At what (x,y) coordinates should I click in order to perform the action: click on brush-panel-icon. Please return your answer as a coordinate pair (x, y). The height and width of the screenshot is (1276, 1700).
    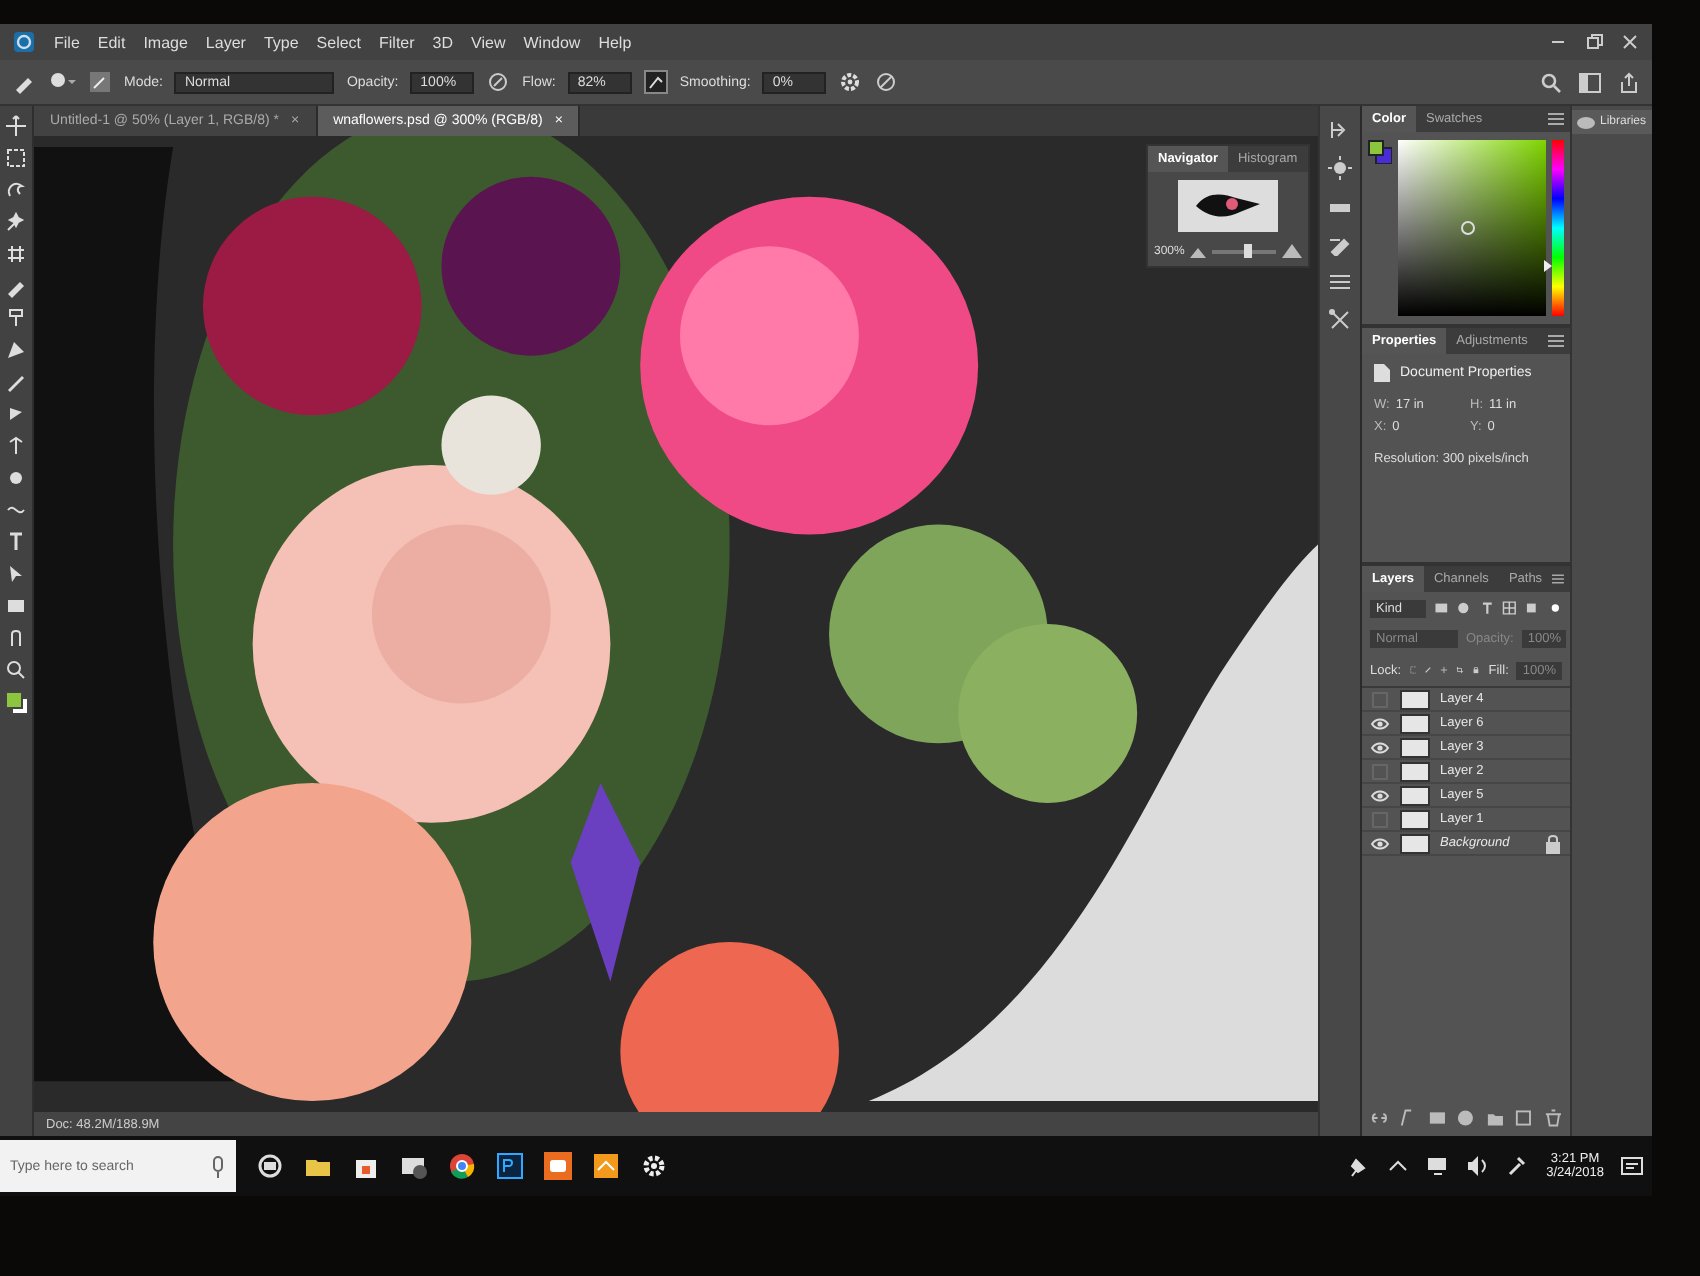
    Looking at the image, I should click on (100, 82).